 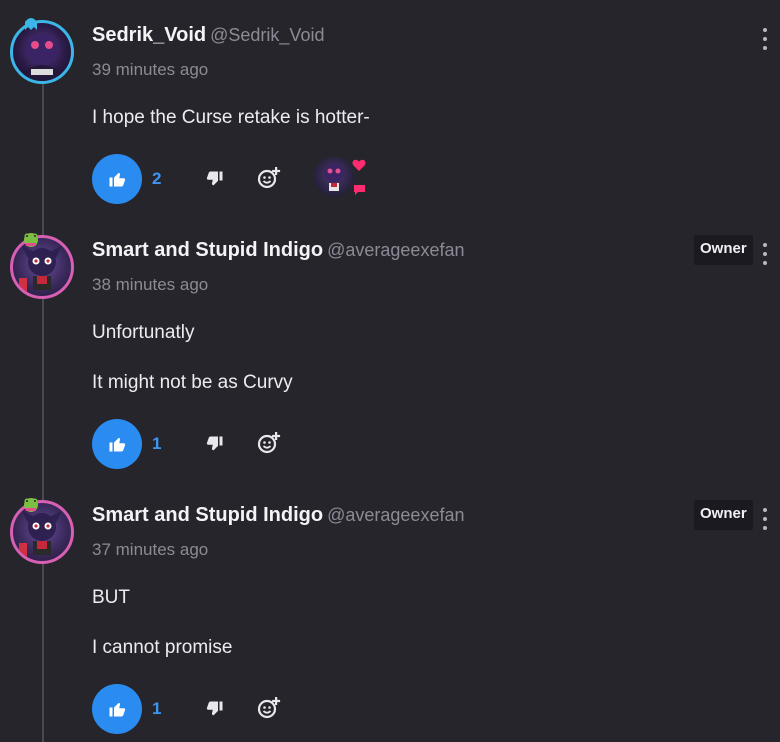 What do you see at coordinates (43, 411) in the screenshot?
I see `thread-line` at bounding box center [43, 411].